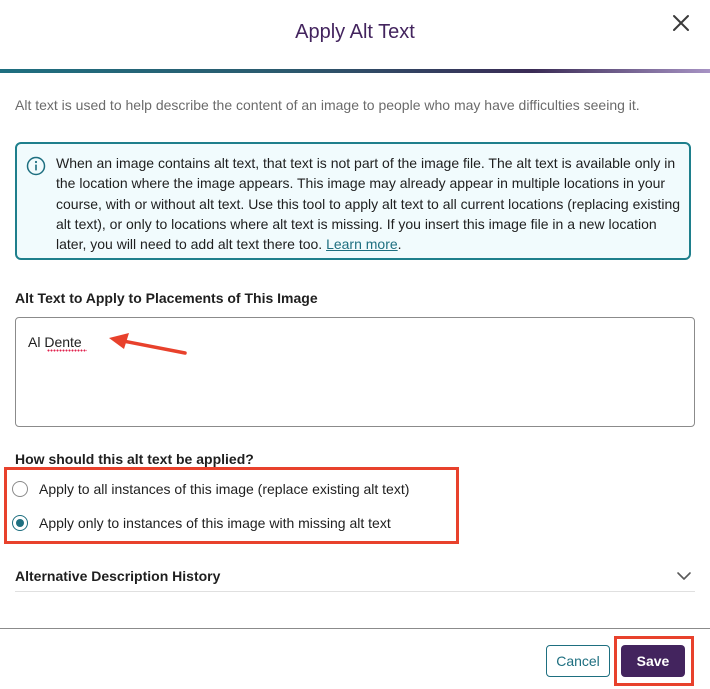 Image resolution: width=710 pixels, height=689 pixels. What do you see at coordinates (355, 628) in the screenshot?
I see `footer-divider` at bounding box center [355, 628].